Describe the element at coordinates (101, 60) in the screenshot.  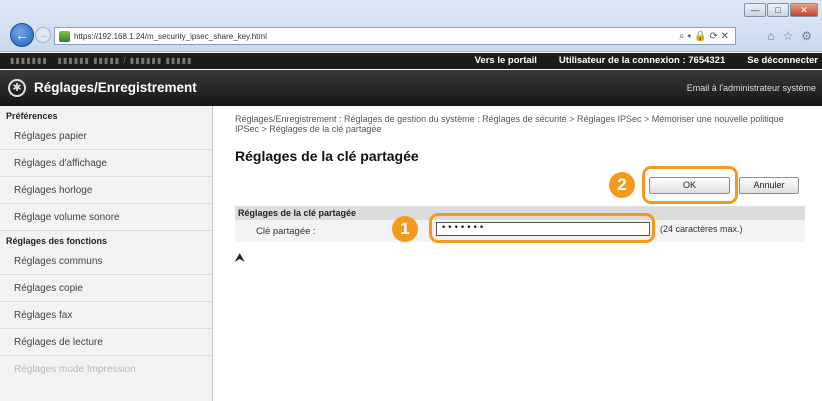
I see `device-model-label: ▮▮▮▮▮▮▮ ▮▮▮▮▮▮ ▮▮▮▮▮ / ▮▮▮▮▮▮ ▮▮▮▮▮` at that location.